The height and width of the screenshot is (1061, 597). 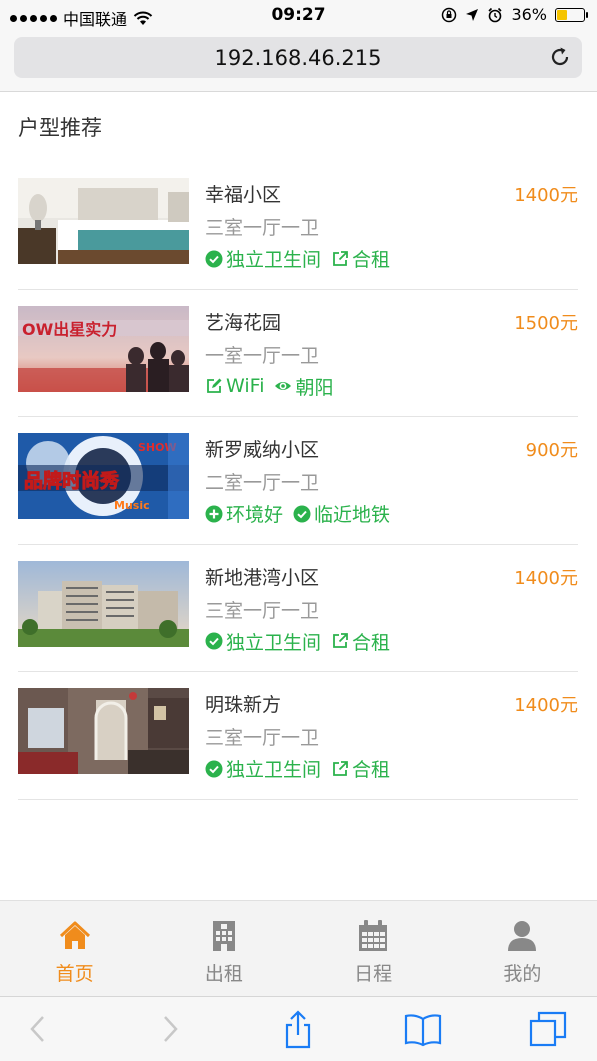 What do you see at coordinates (522, 974) in the screenshot?
I see `tab-label: 我的` at bounding box center [522, 974].